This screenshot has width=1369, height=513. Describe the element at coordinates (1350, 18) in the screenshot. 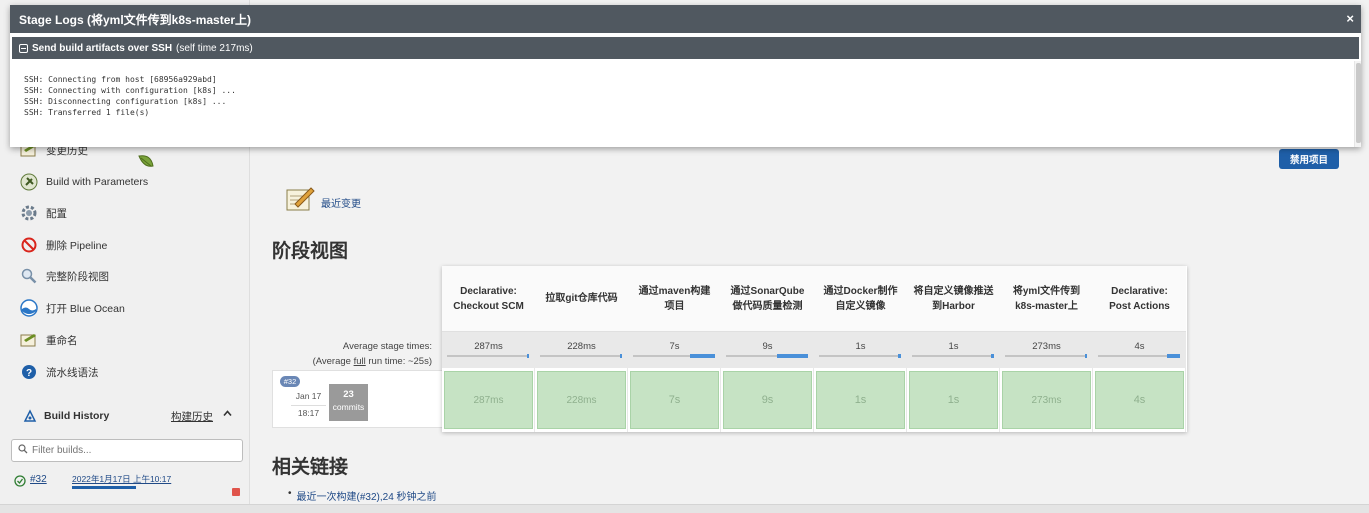

I see `close-icon: ×` at that location.